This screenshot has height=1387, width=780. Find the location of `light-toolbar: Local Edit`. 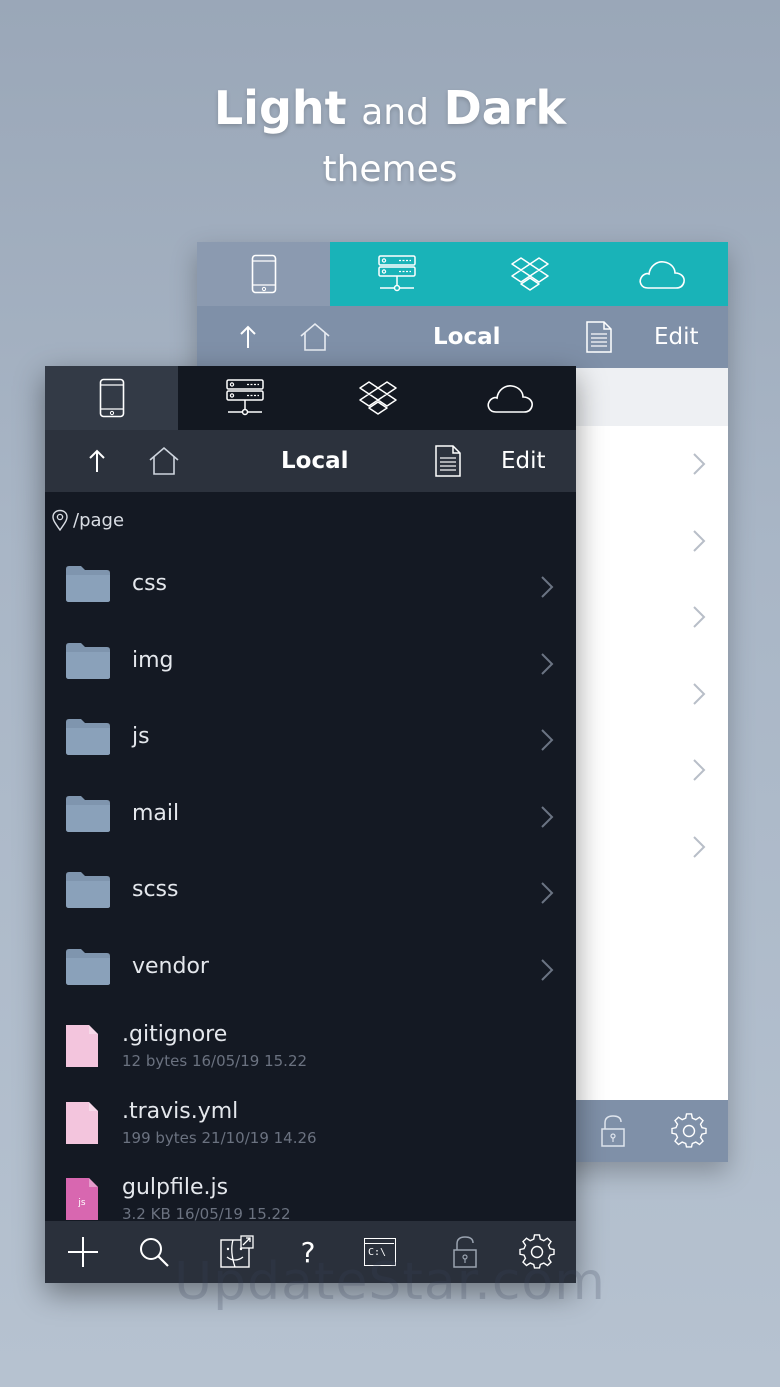

light-toolbar: Local Edit is located at coordinates (462, 337).